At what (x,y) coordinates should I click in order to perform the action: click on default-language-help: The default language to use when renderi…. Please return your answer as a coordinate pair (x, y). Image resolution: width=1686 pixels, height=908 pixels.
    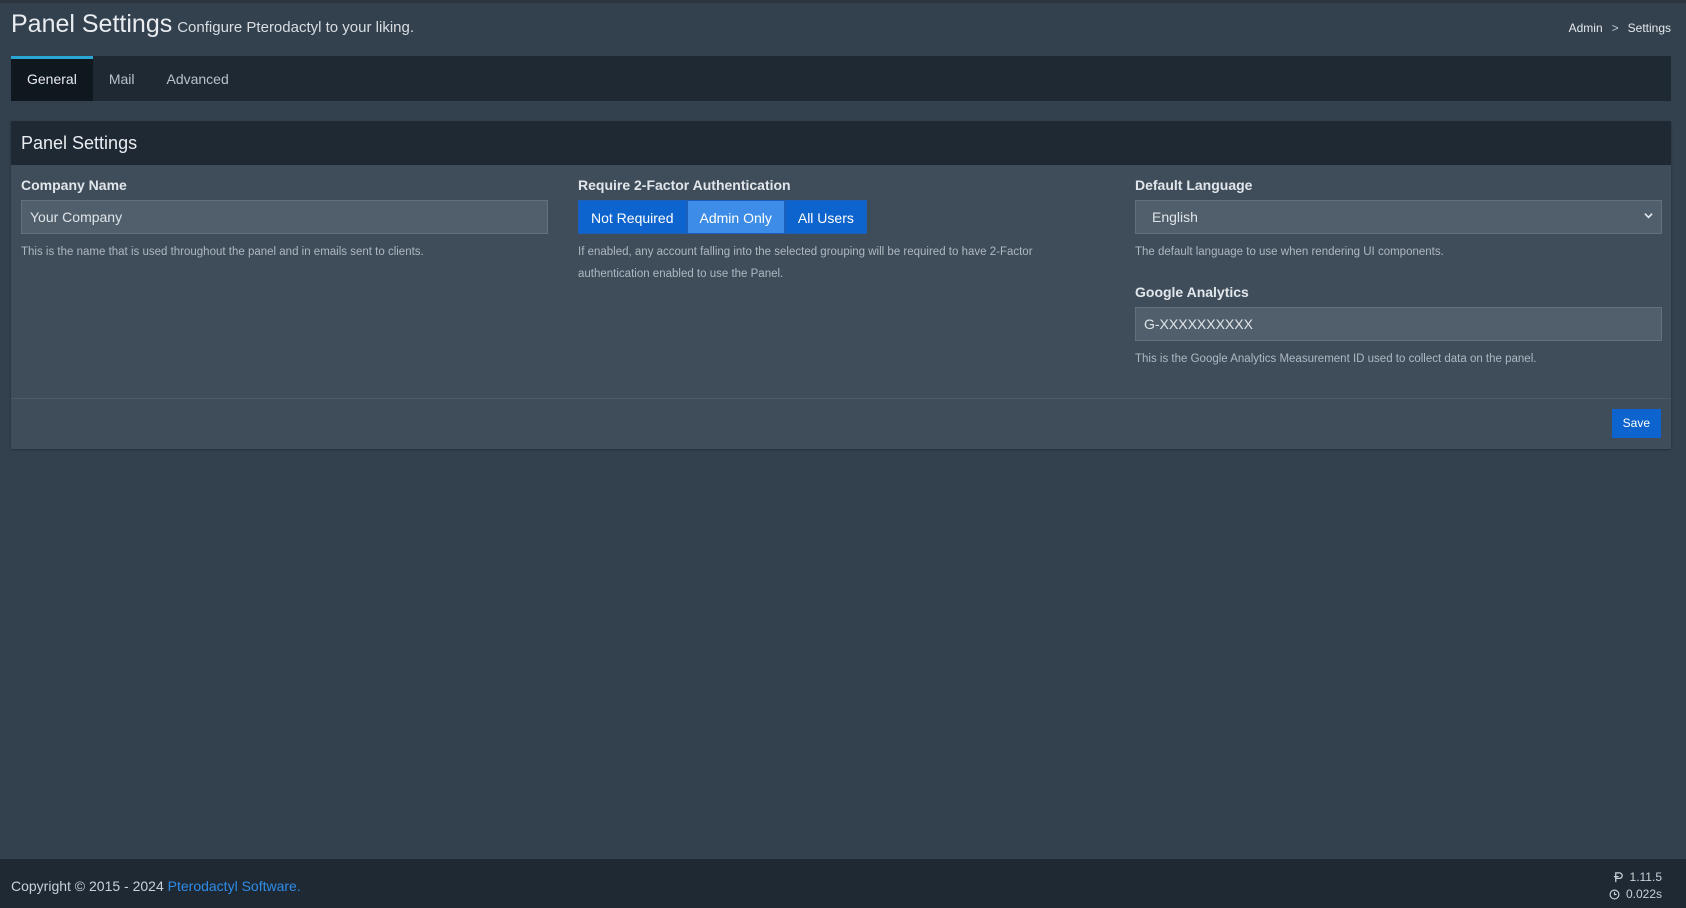
    Looking at the image, I should click on (1289, 252).